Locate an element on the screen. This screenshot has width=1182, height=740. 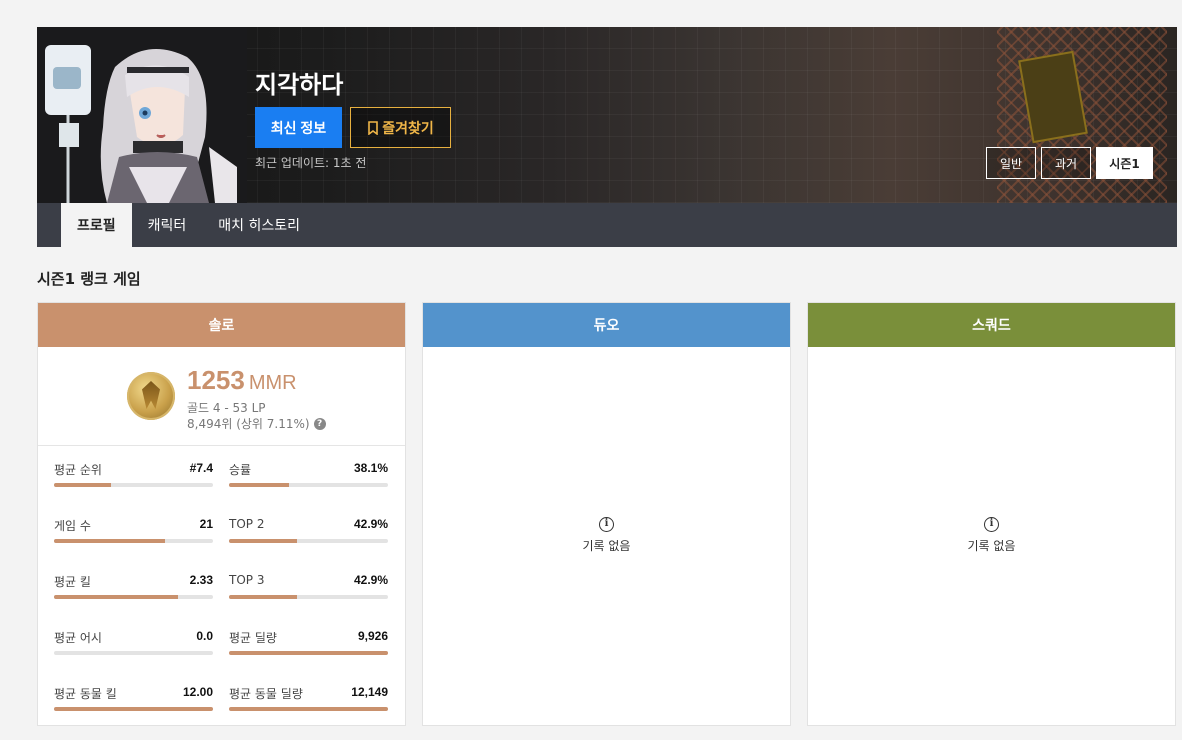
stat-label: 평균 킬 is located at coordinates (72, 582).